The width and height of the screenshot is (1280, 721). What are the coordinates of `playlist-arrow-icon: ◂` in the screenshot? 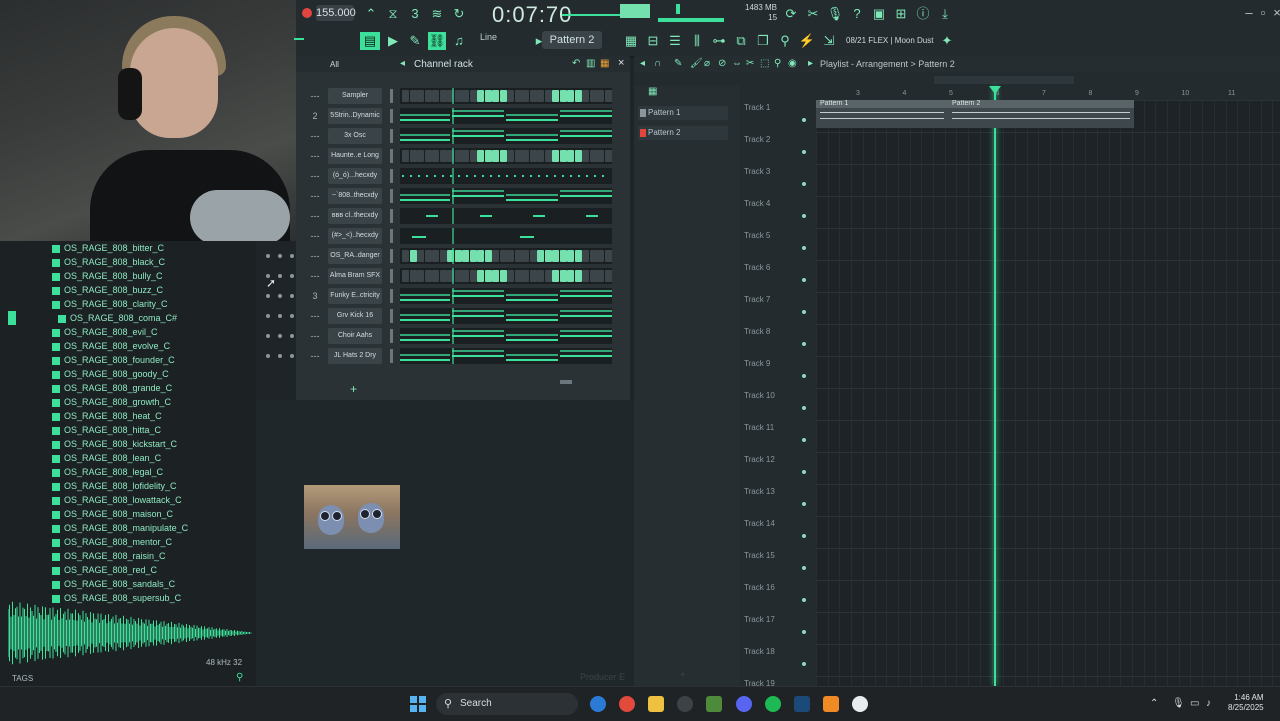 It's located at (642, 63).